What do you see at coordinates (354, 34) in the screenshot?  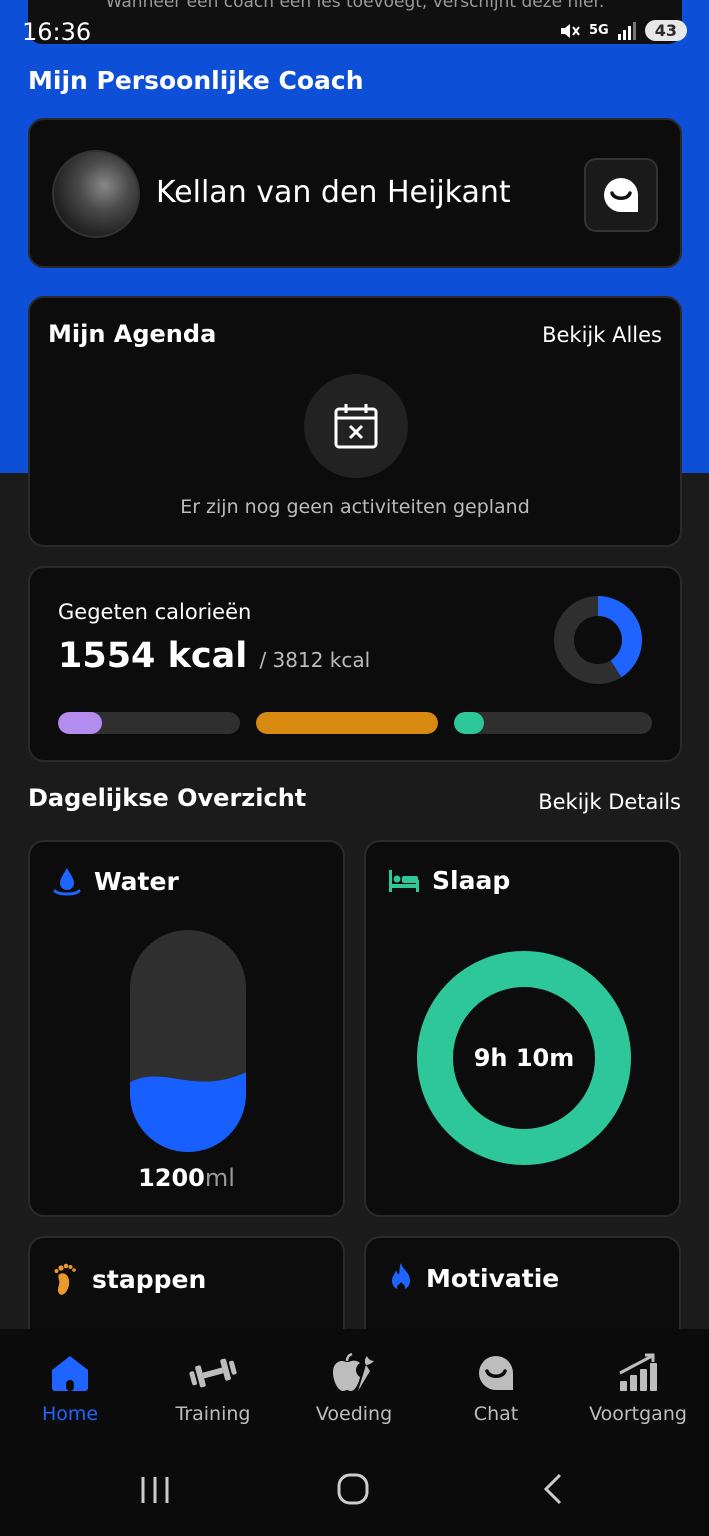 I see `status-bar: 16:36 5G 43` at bounding box center [354, 34].